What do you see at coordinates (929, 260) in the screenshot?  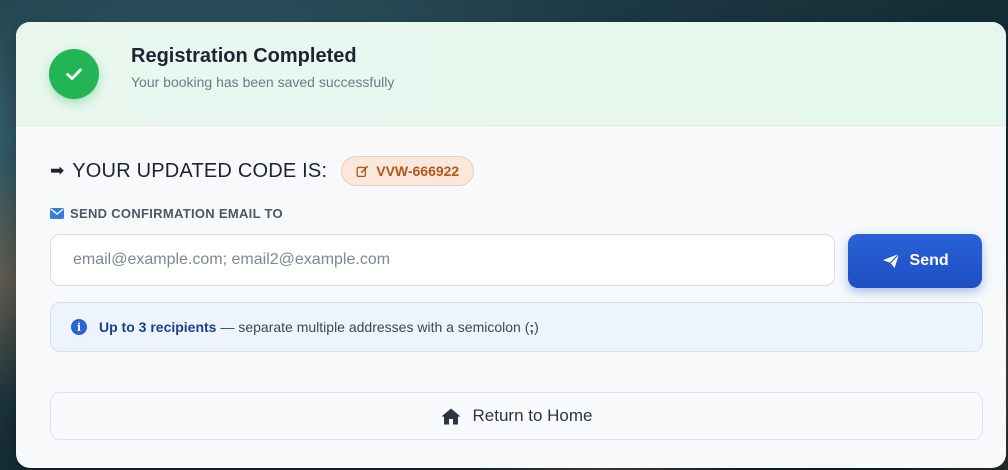 I see `send-button-label: Send` at bounding box center [929, 260].